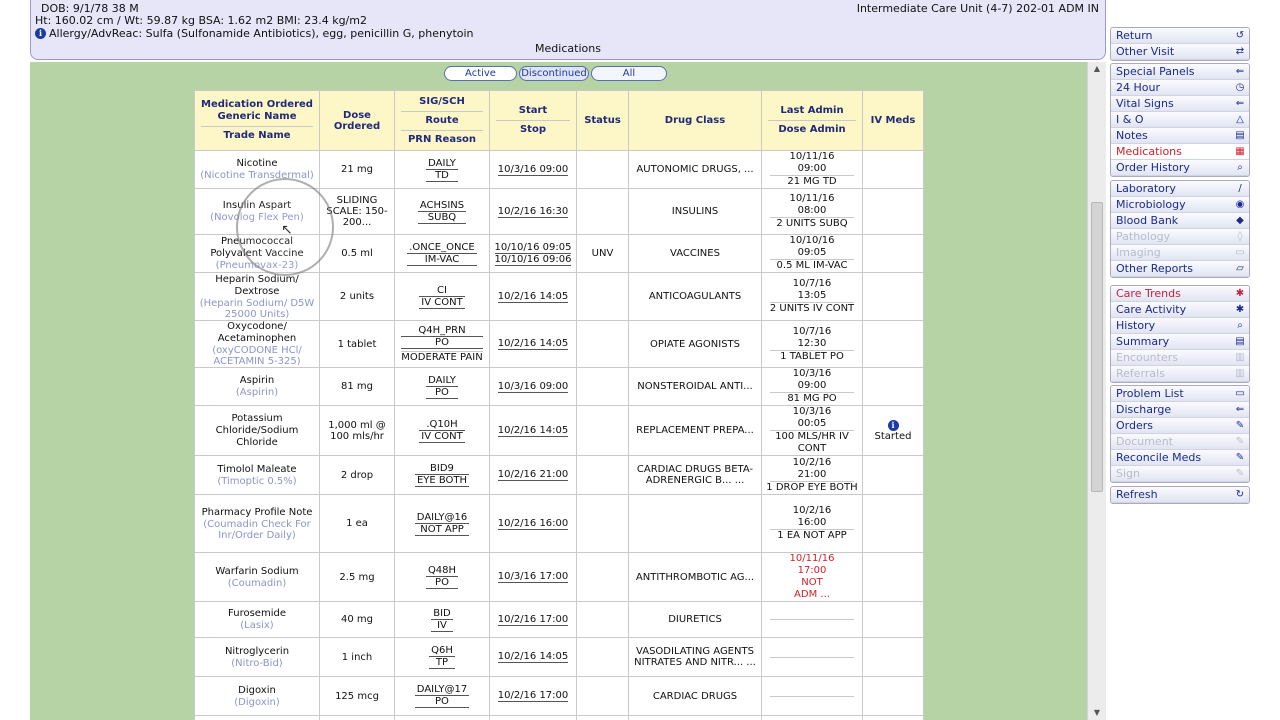  What do you see at coordinates (1097, 347) in the screenshot?
I see `scroll-thumb` at bounding box center [1097, 347].